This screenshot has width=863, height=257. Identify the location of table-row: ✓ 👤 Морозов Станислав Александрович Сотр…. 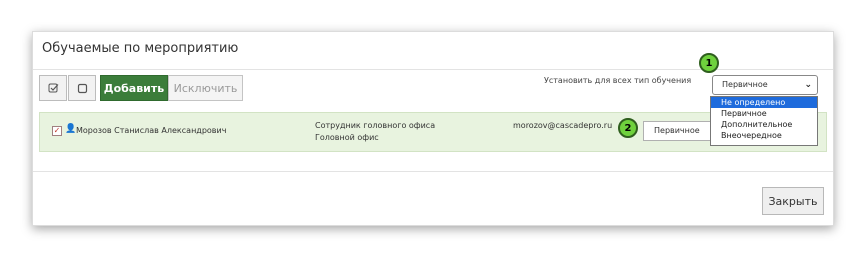
(433, 132).